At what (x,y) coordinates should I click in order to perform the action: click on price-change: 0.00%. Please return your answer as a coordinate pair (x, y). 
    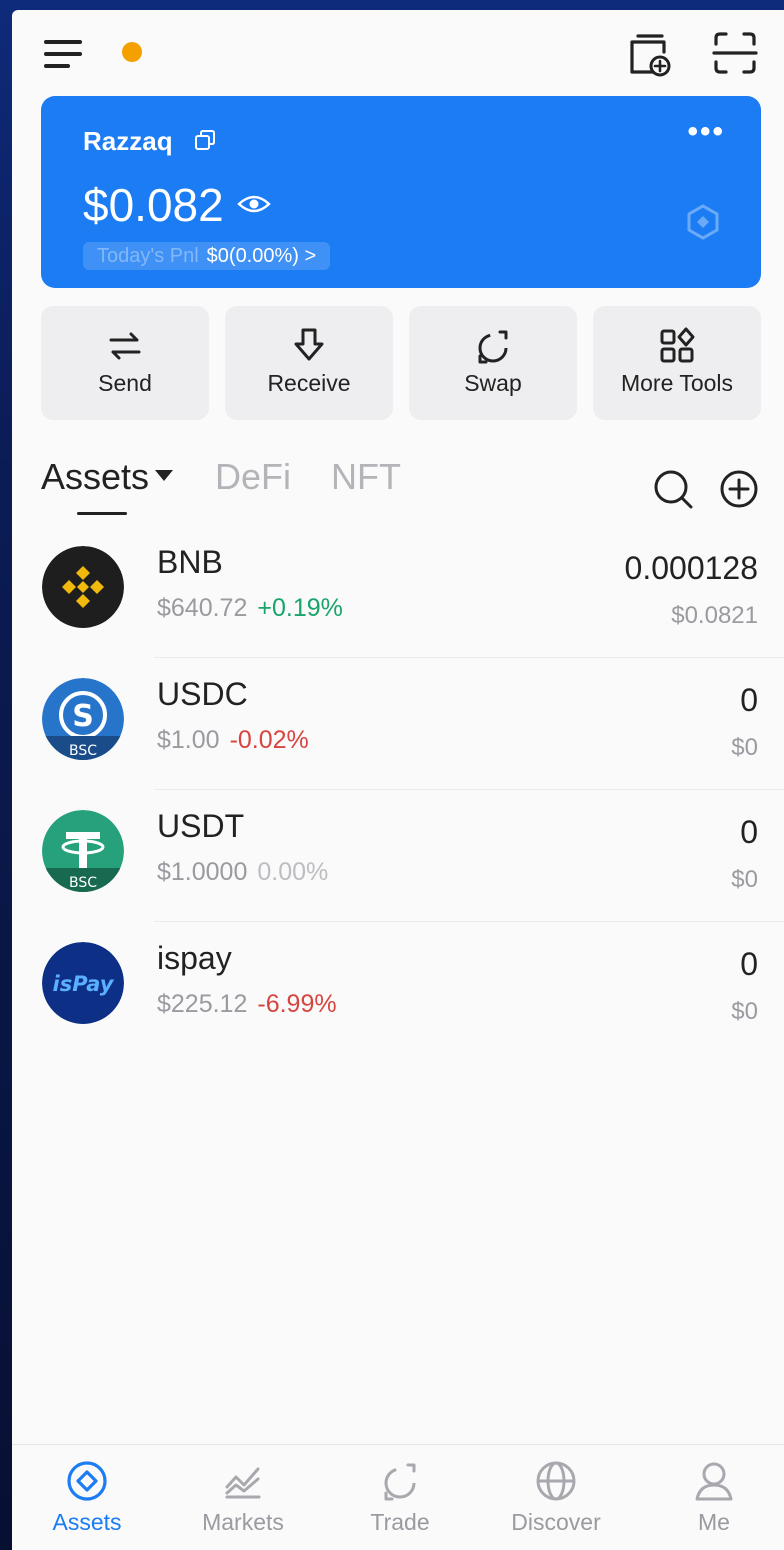
    Looking at the image, I should click on (293, 872).